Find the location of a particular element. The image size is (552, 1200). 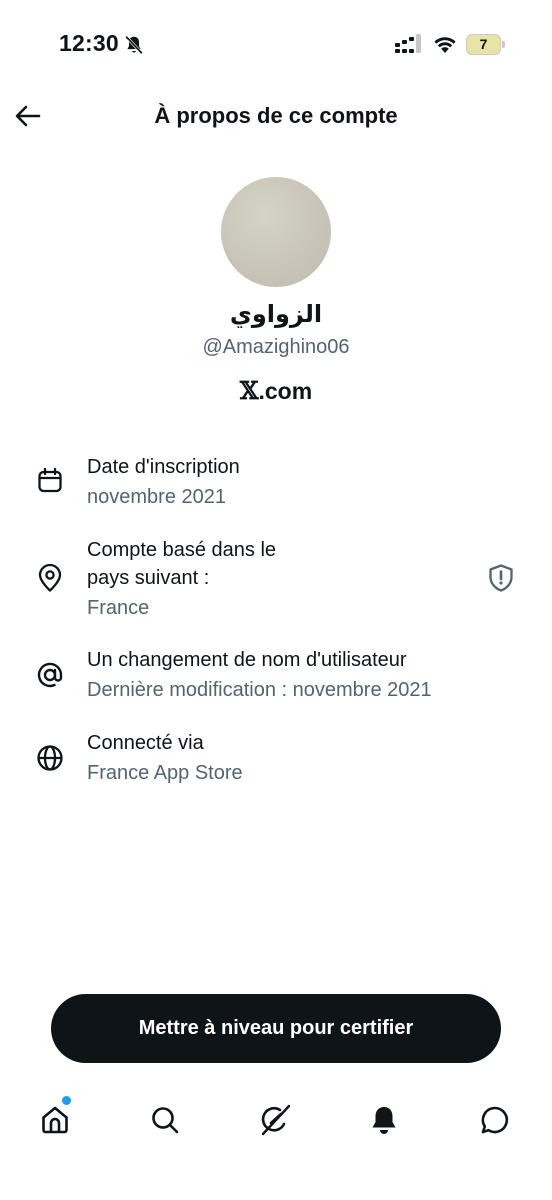

nav-grok is located at coordinates (275, 1120).